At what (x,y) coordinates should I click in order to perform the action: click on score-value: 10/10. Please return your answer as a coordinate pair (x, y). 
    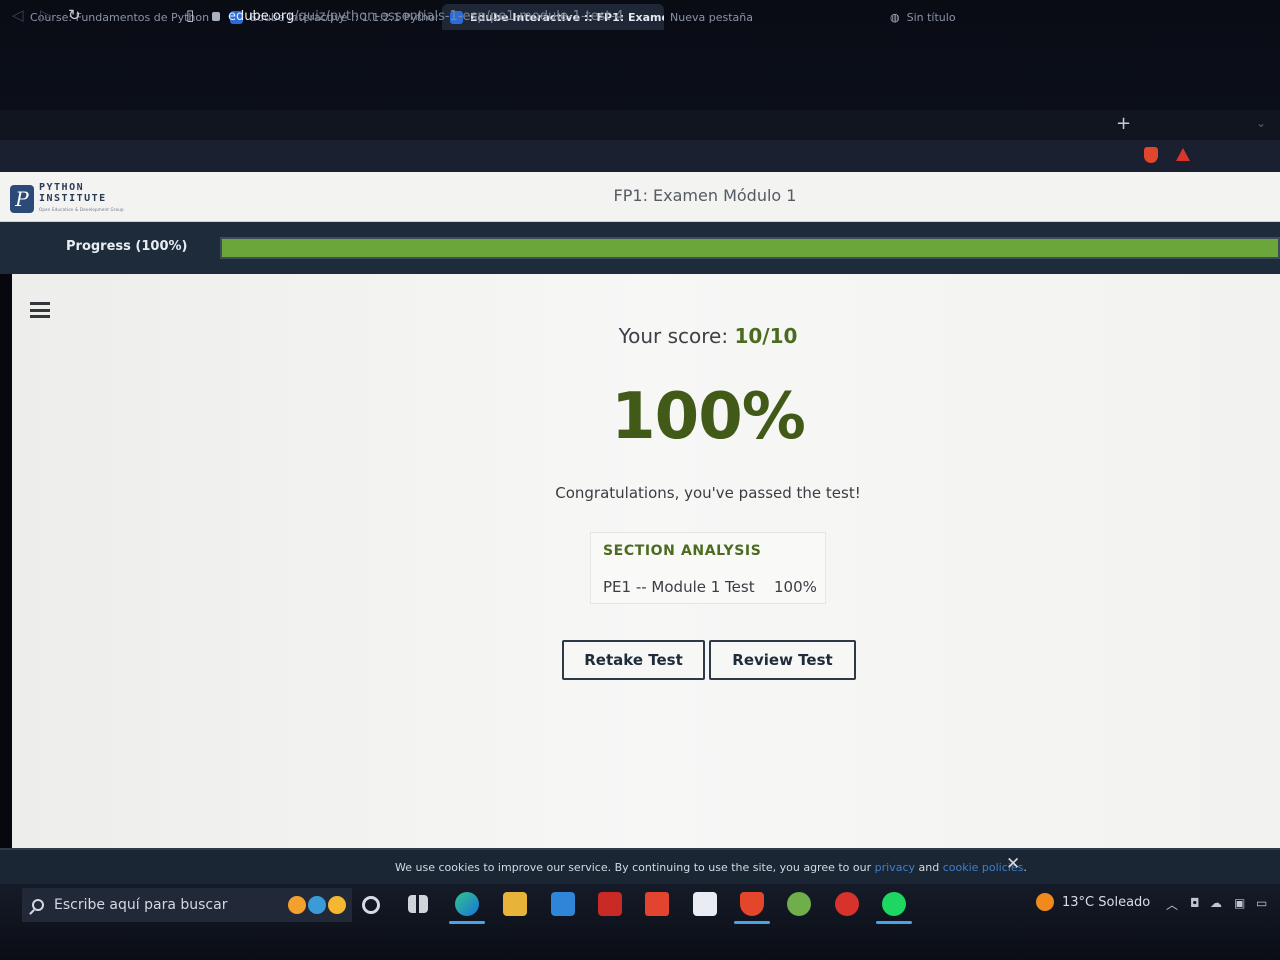
    Looking at the image, I should click on (766, 336).